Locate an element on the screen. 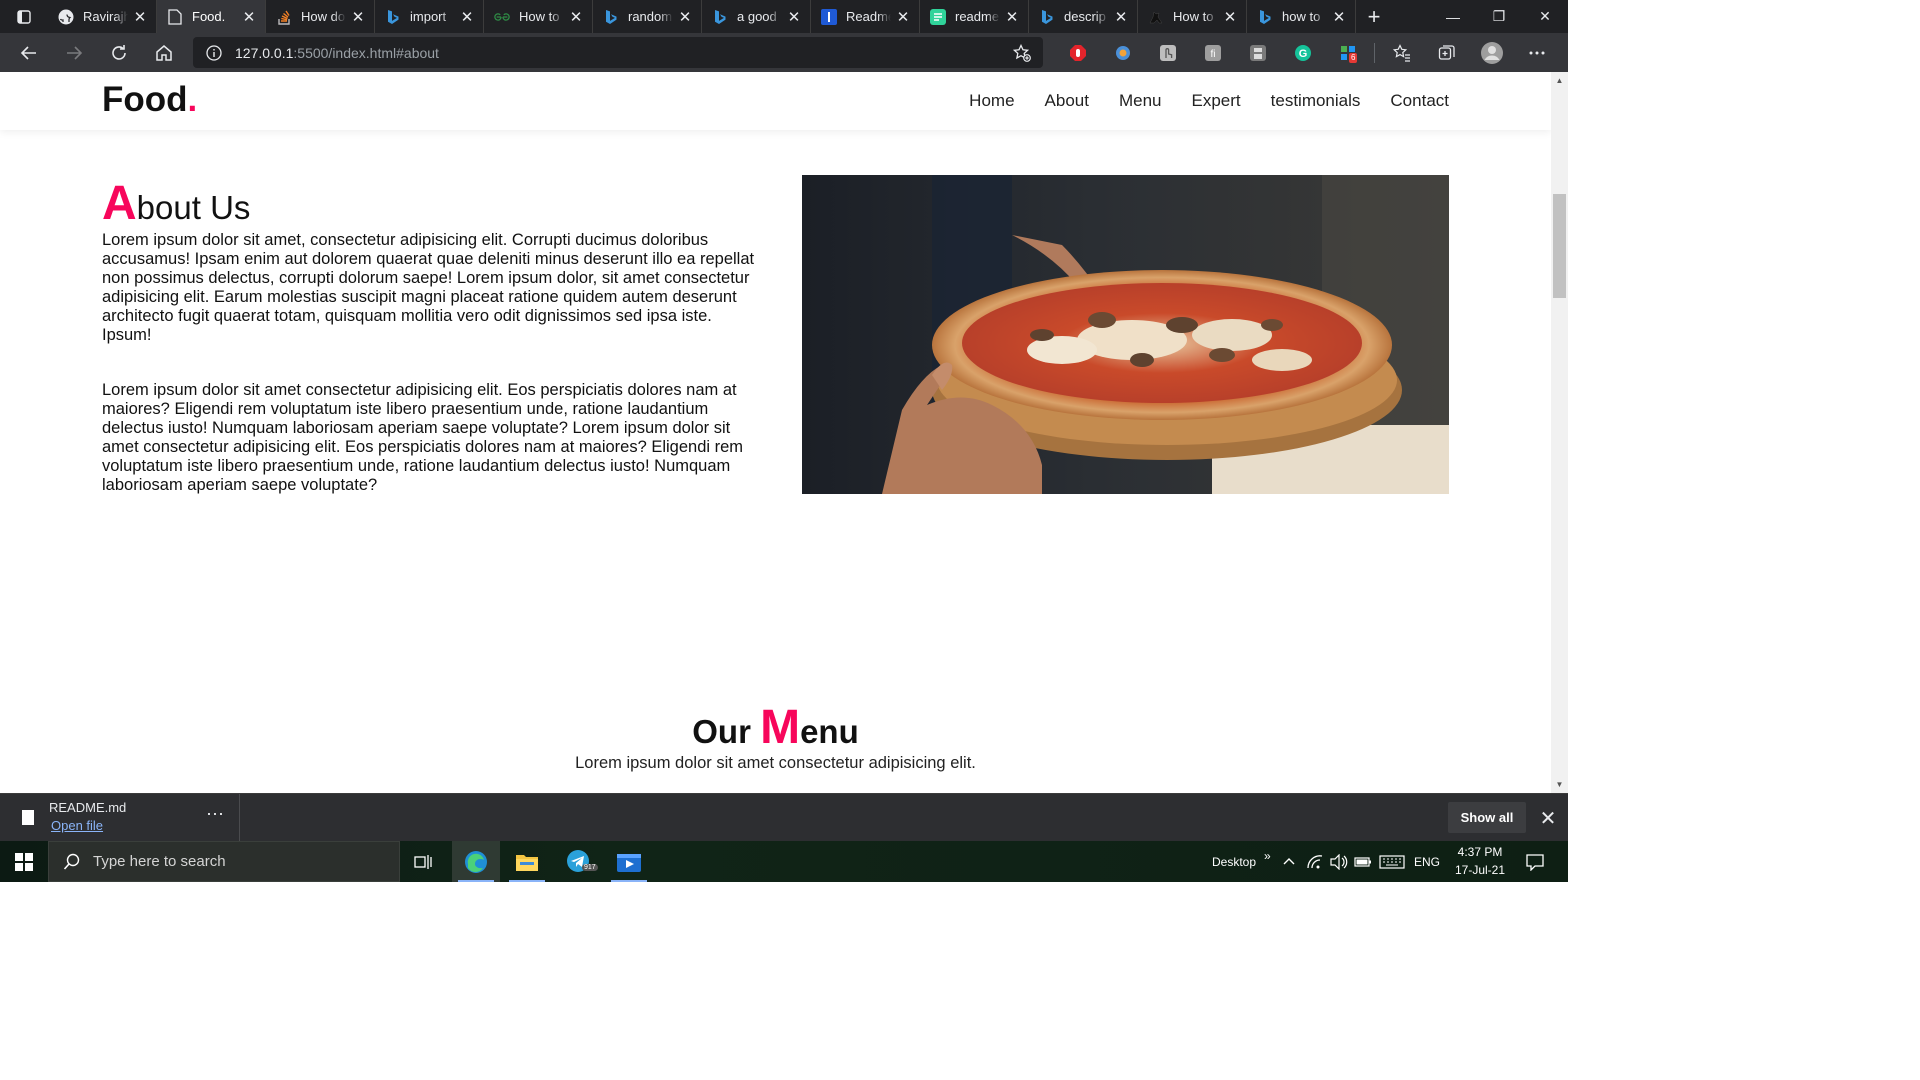  github-icon is located at coordinates (66, 17).